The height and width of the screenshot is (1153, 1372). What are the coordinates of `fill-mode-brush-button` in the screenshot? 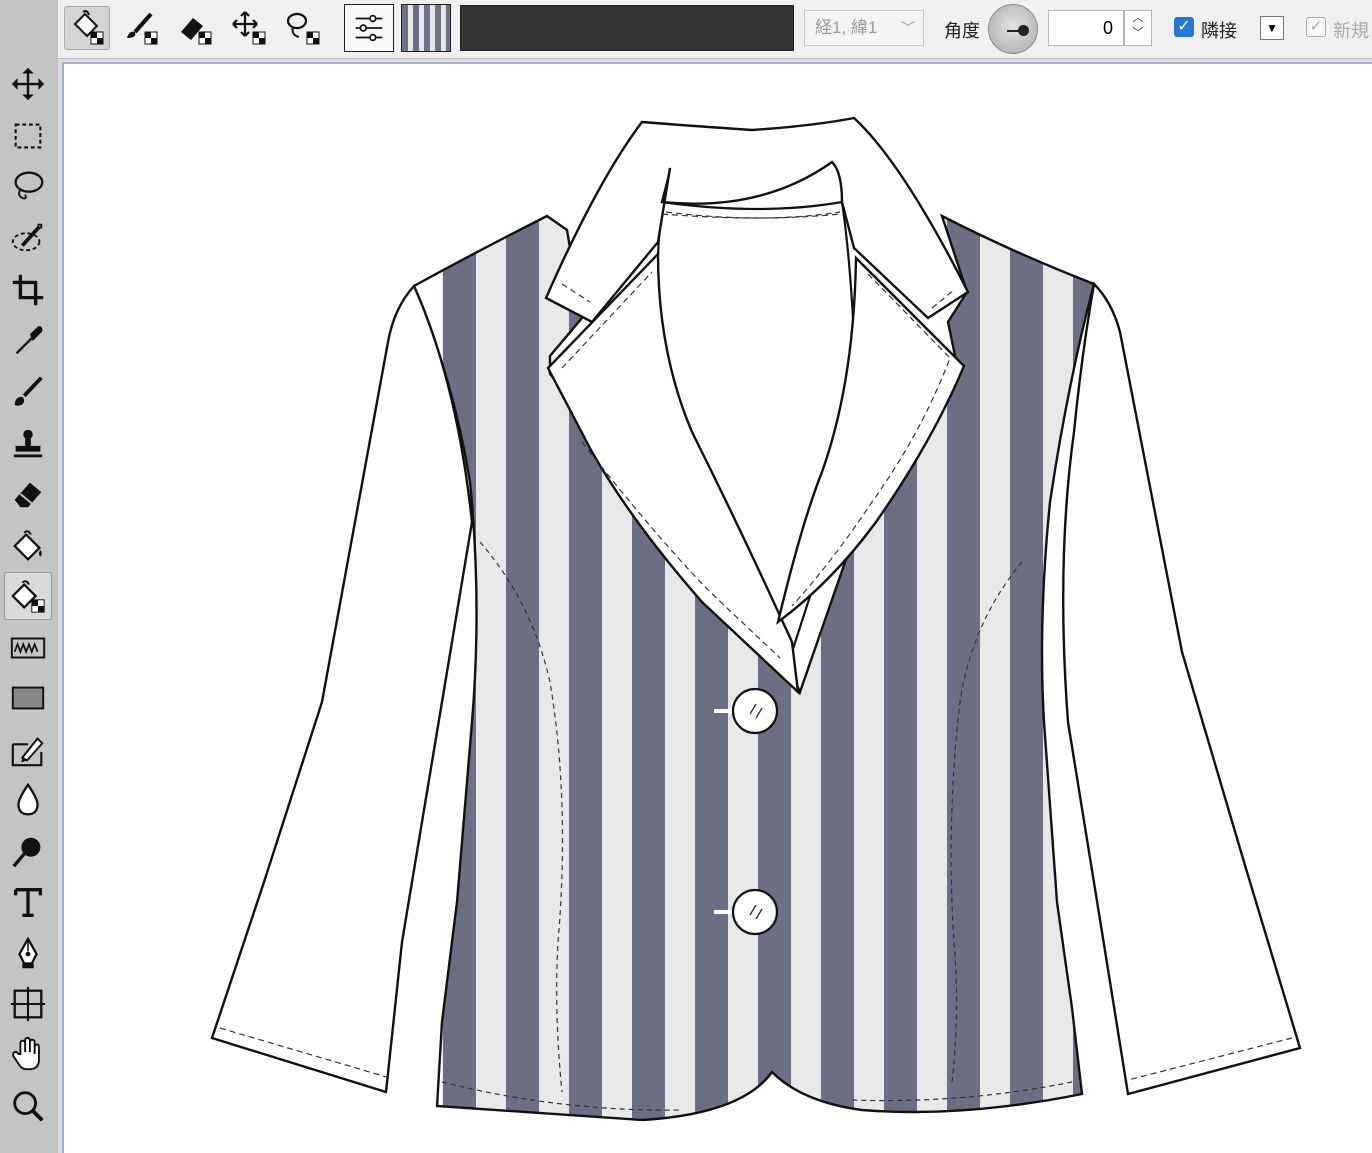 It's located at (141, 28).